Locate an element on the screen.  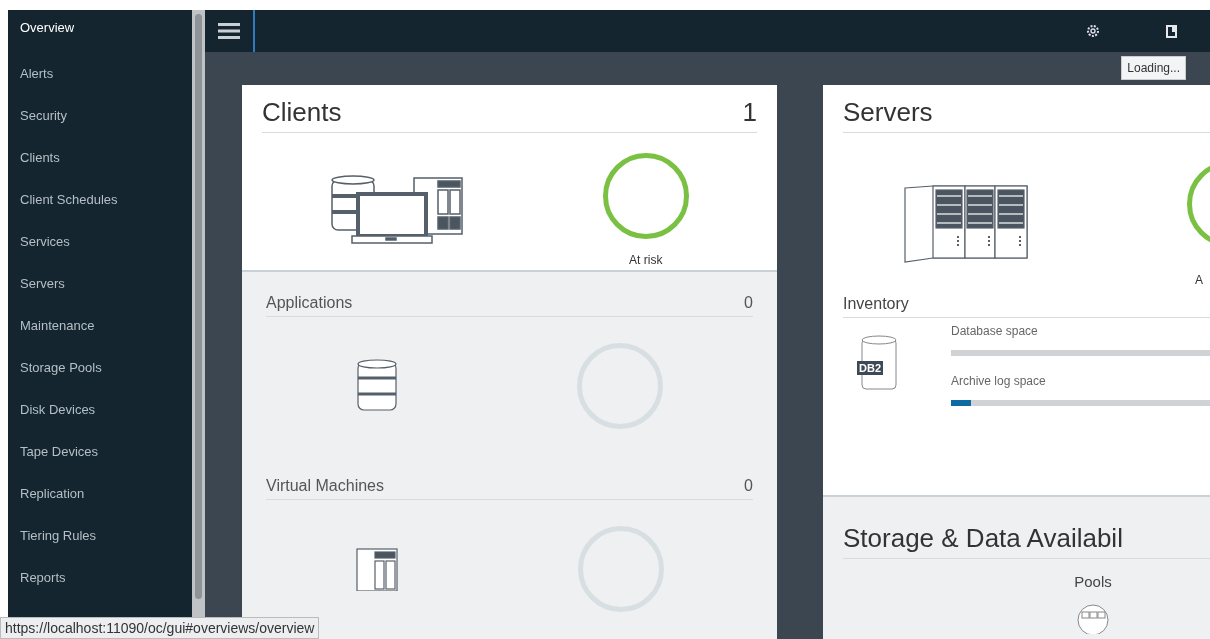
nav-item: Alerts is located at coordinates (106, 73).